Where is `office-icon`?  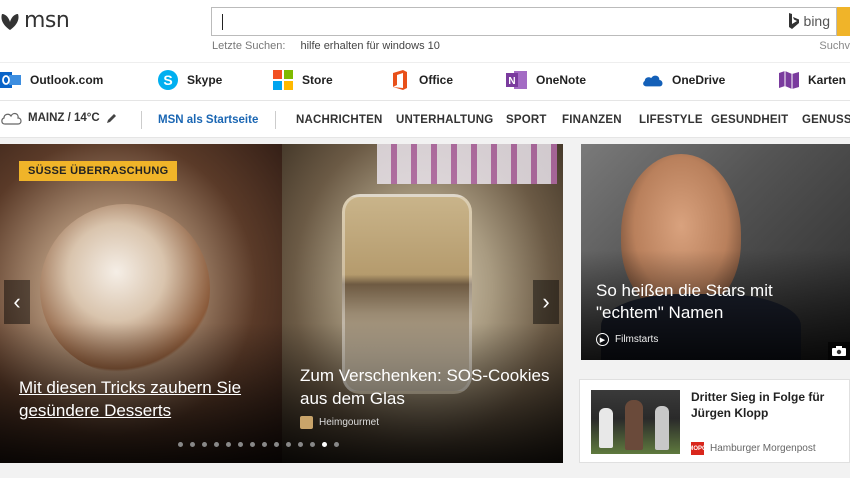
office-icon is located at coordinates (400, 80).